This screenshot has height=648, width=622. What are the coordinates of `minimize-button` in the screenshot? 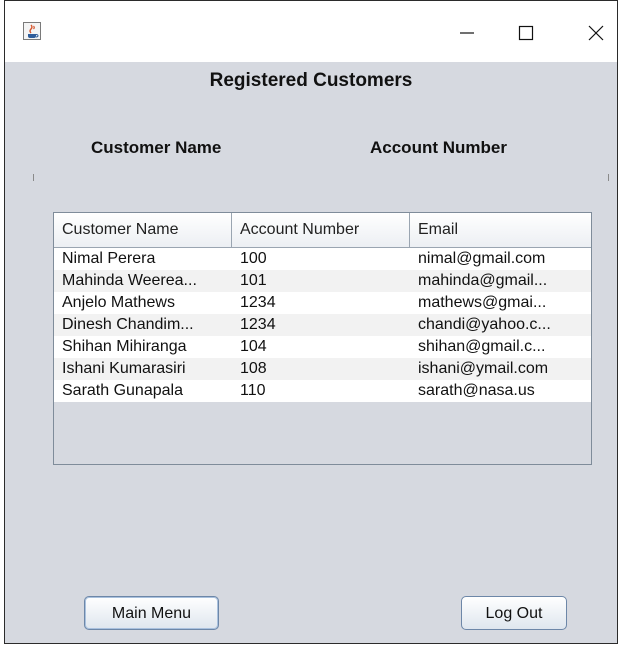 It's located at (467, 33).